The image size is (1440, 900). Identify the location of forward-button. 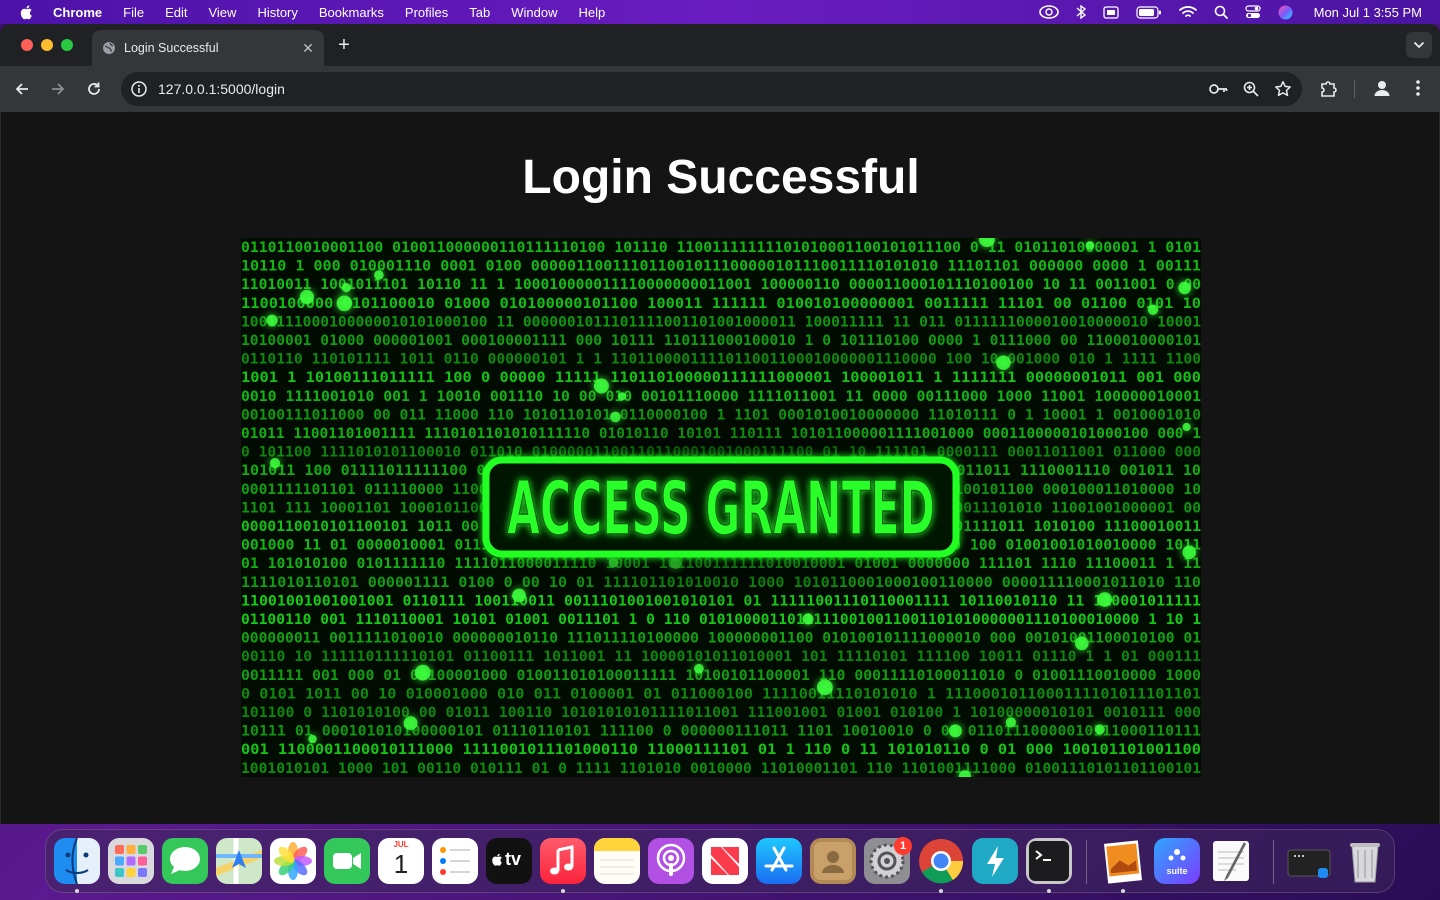
(58, 89).